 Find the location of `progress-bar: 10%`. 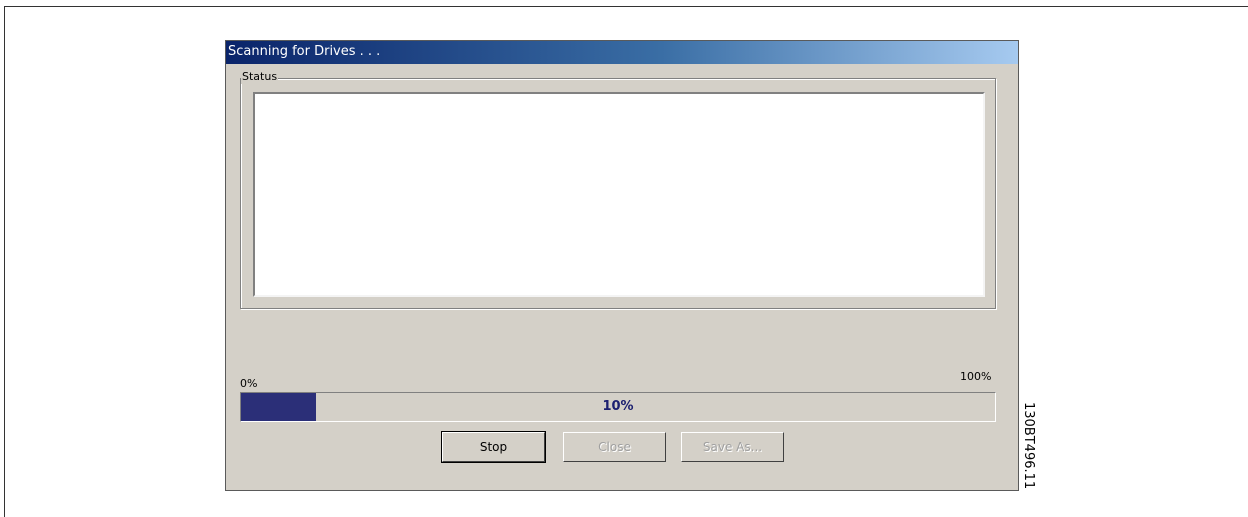

progress-bar: 10% is located at coordinates (618, 407).